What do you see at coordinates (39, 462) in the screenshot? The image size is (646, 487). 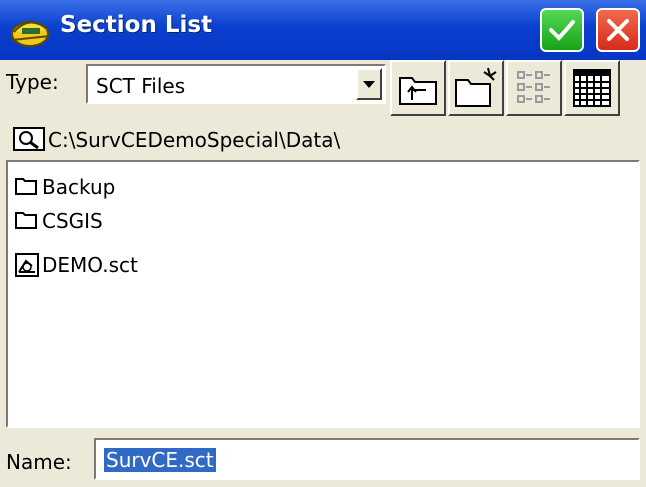 I see `name-label: Name:` at bounding box center [39, 462].